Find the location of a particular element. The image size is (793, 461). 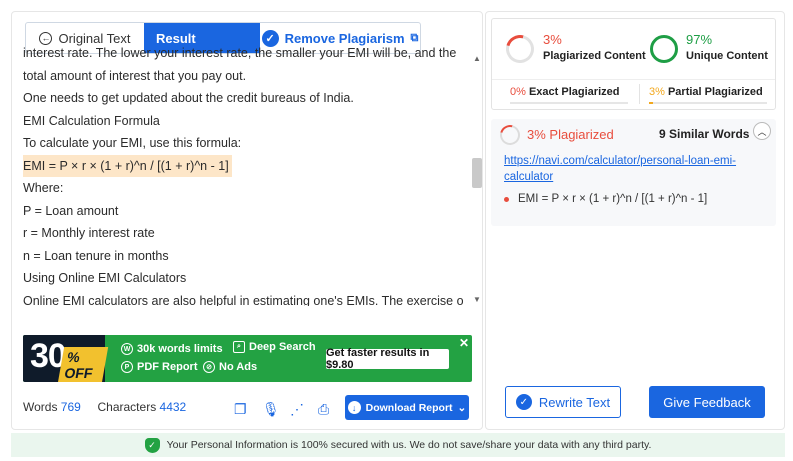

text-line: n = Loan tenure in months is located at coordinates (96, 255).